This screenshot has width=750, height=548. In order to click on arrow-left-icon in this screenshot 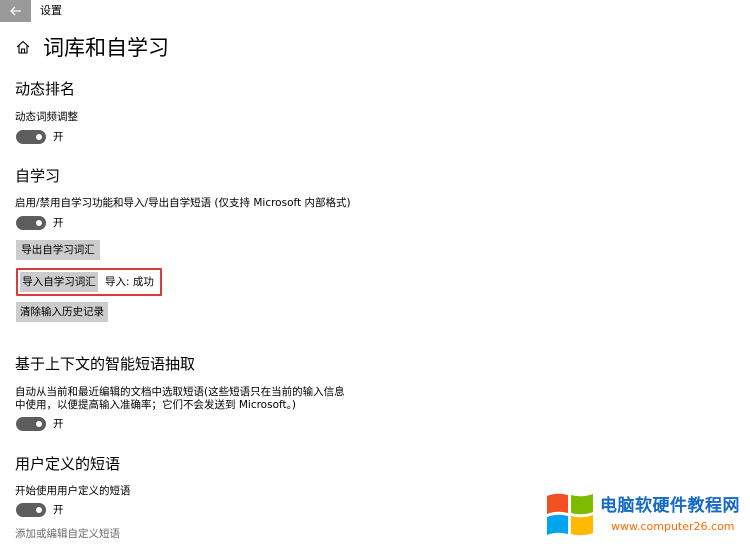, I will do `click(15, 11)`.